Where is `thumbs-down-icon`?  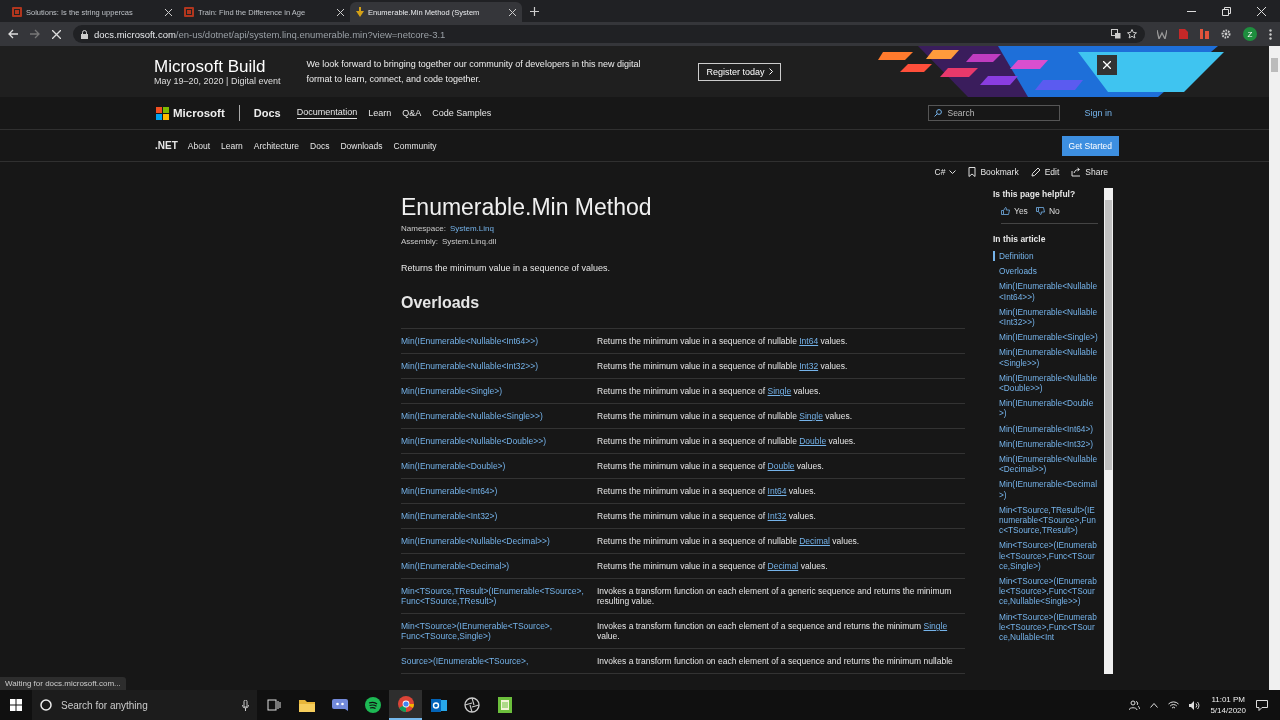
thumbs-down-icon is located at coordinates (1040, 211).